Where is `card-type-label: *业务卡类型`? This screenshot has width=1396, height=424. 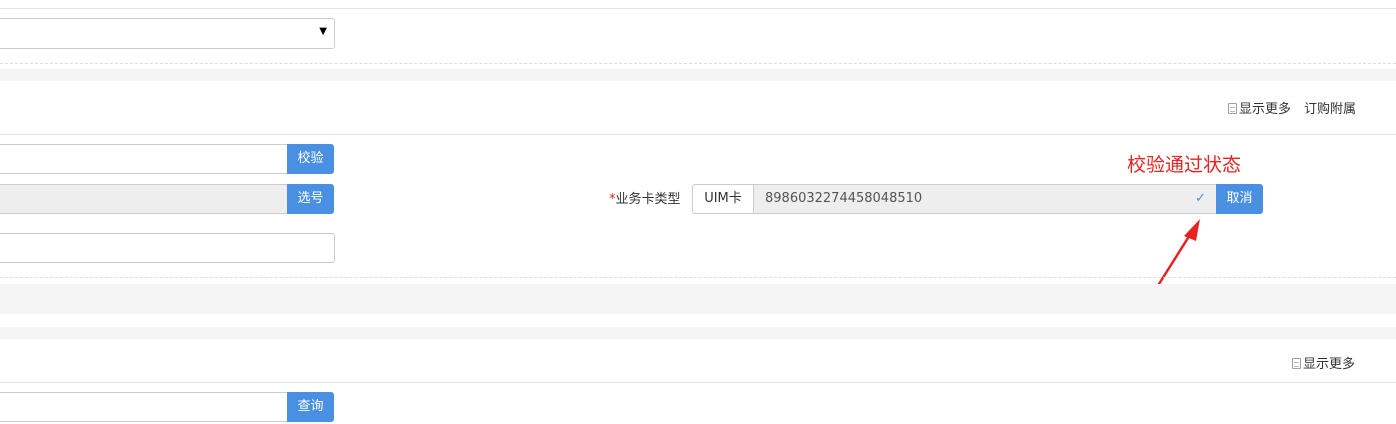
card-type-label: *业务卡类型 is located at coordinates (645, 197).